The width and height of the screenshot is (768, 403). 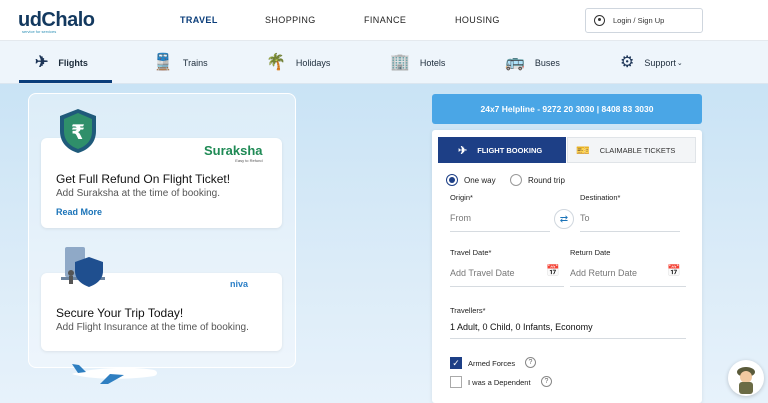 What do you see at coordinates (547, 62) in the screenshot?
I see `subnav-buses-label: Buses` at bounding box center [547, 62].